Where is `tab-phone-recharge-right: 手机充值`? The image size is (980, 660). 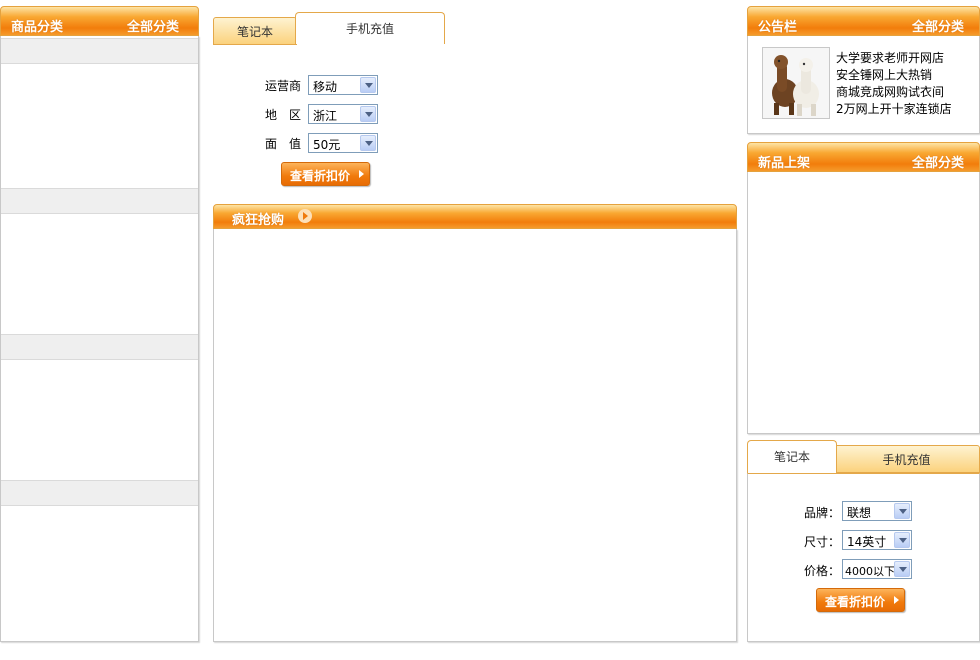
tab-phone-recharge-right: 手机充值 is located at coordinates (906, 459).